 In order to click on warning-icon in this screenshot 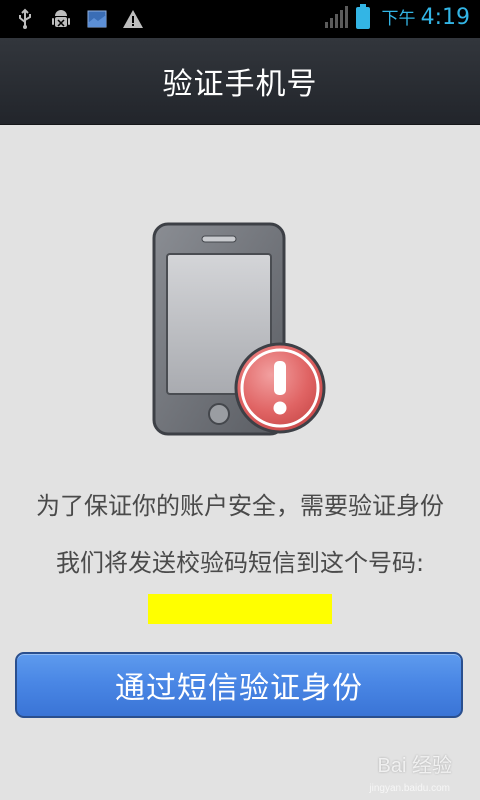, I will do `click(133, 19)`.